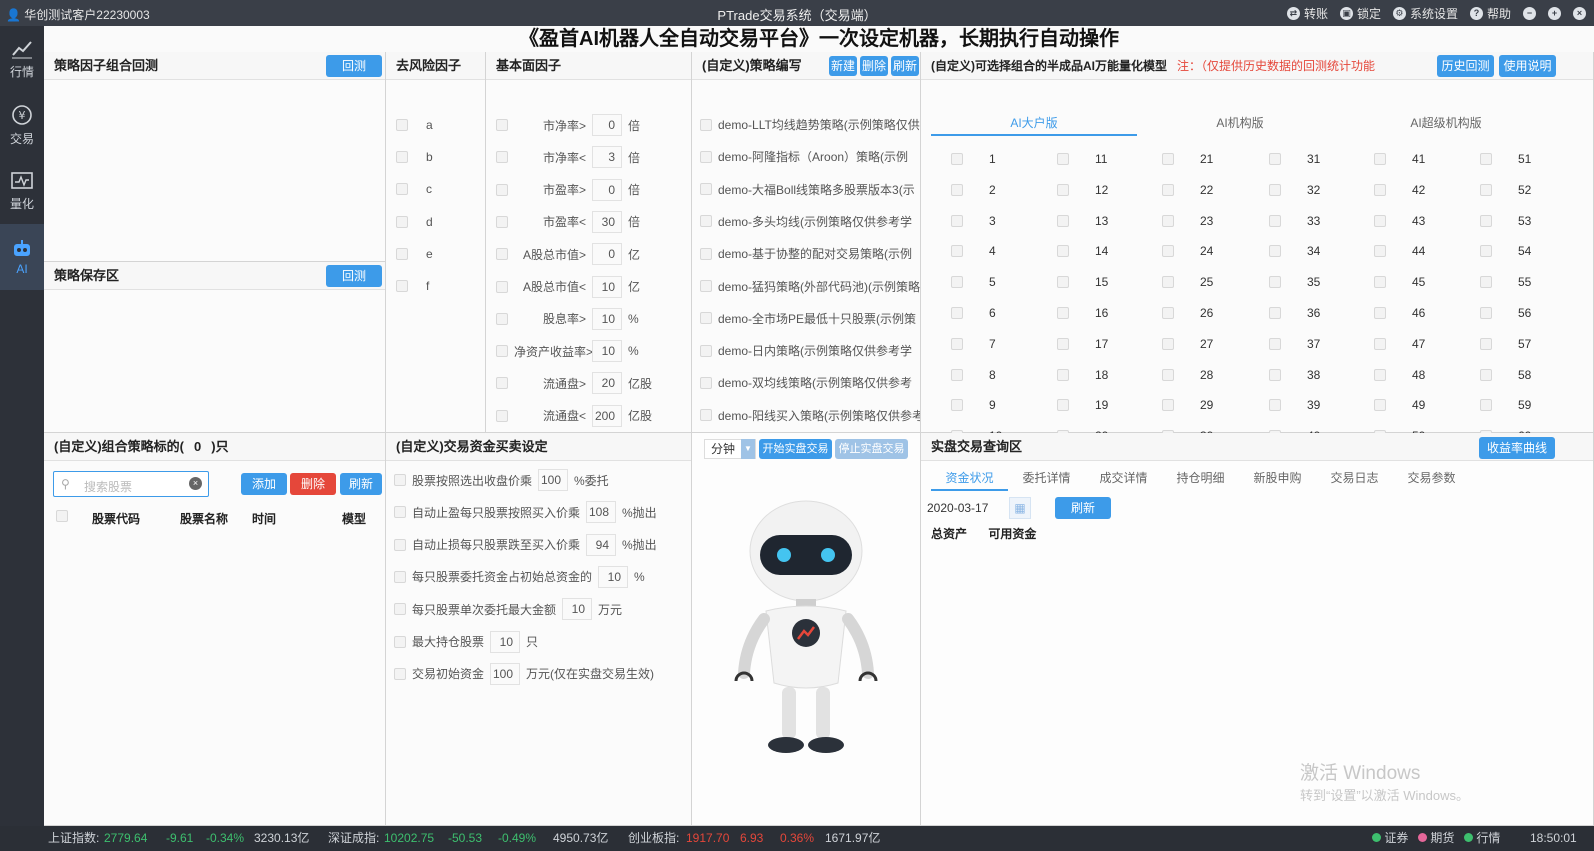  I want to click on strategy-list-item: demo-全市场PE最低十只股票(示例策, so click(808, 318).